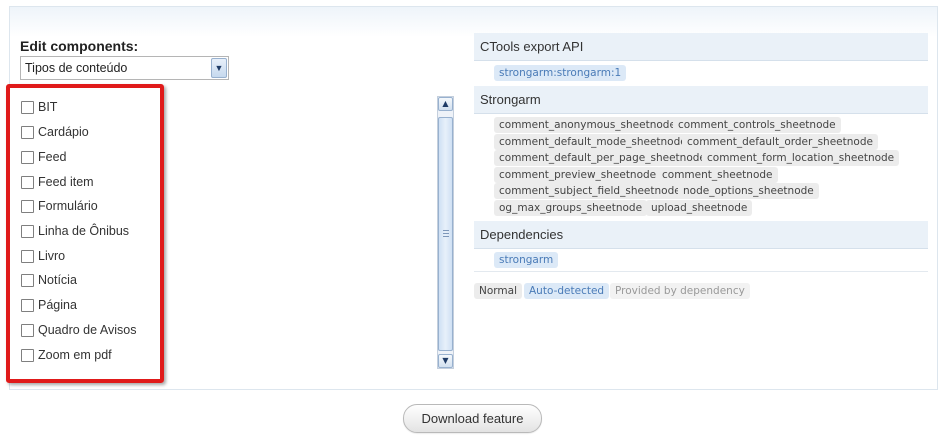  I want to click on list-scrollbar: ▲ ▼, so click(445, 232).